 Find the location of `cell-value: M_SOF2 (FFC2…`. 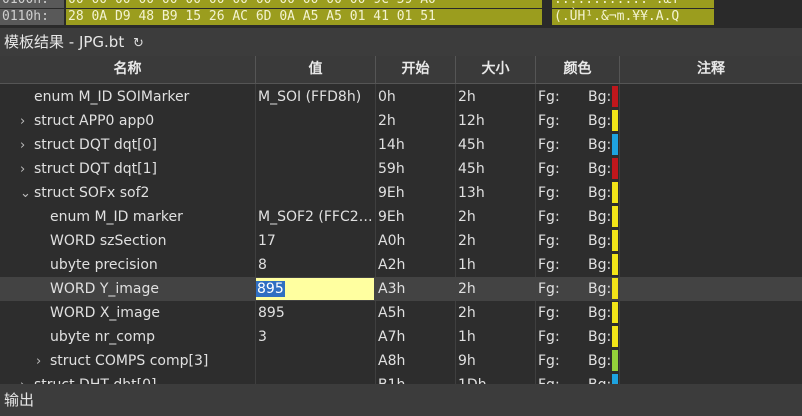

cell-value: M_SOF2 (FFC2… is located at coordinates (315, 217).